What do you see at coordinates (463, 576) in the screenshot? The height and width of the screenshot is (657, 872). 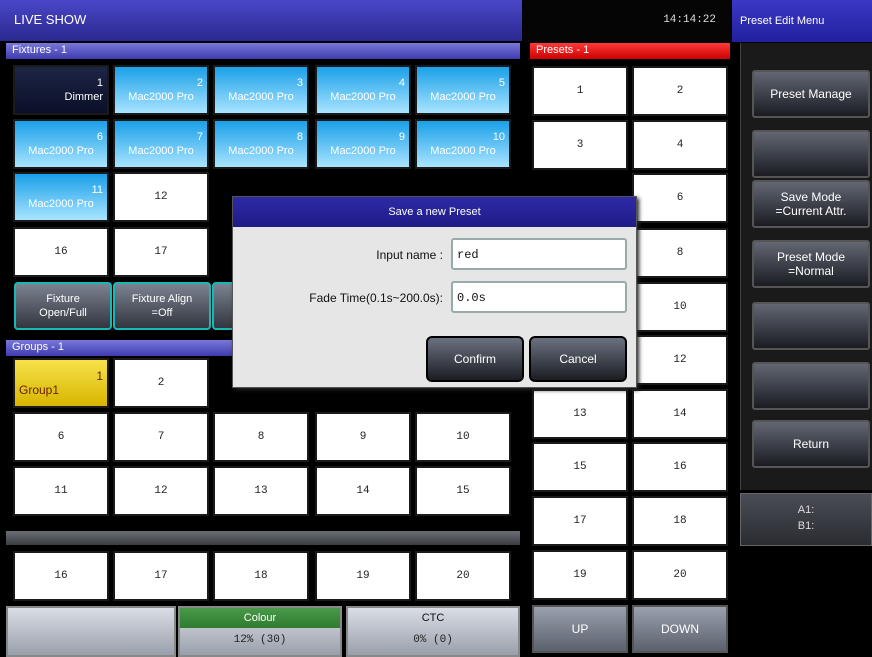 I see `group-cell-20: 20` at bounding box center [463, 576].